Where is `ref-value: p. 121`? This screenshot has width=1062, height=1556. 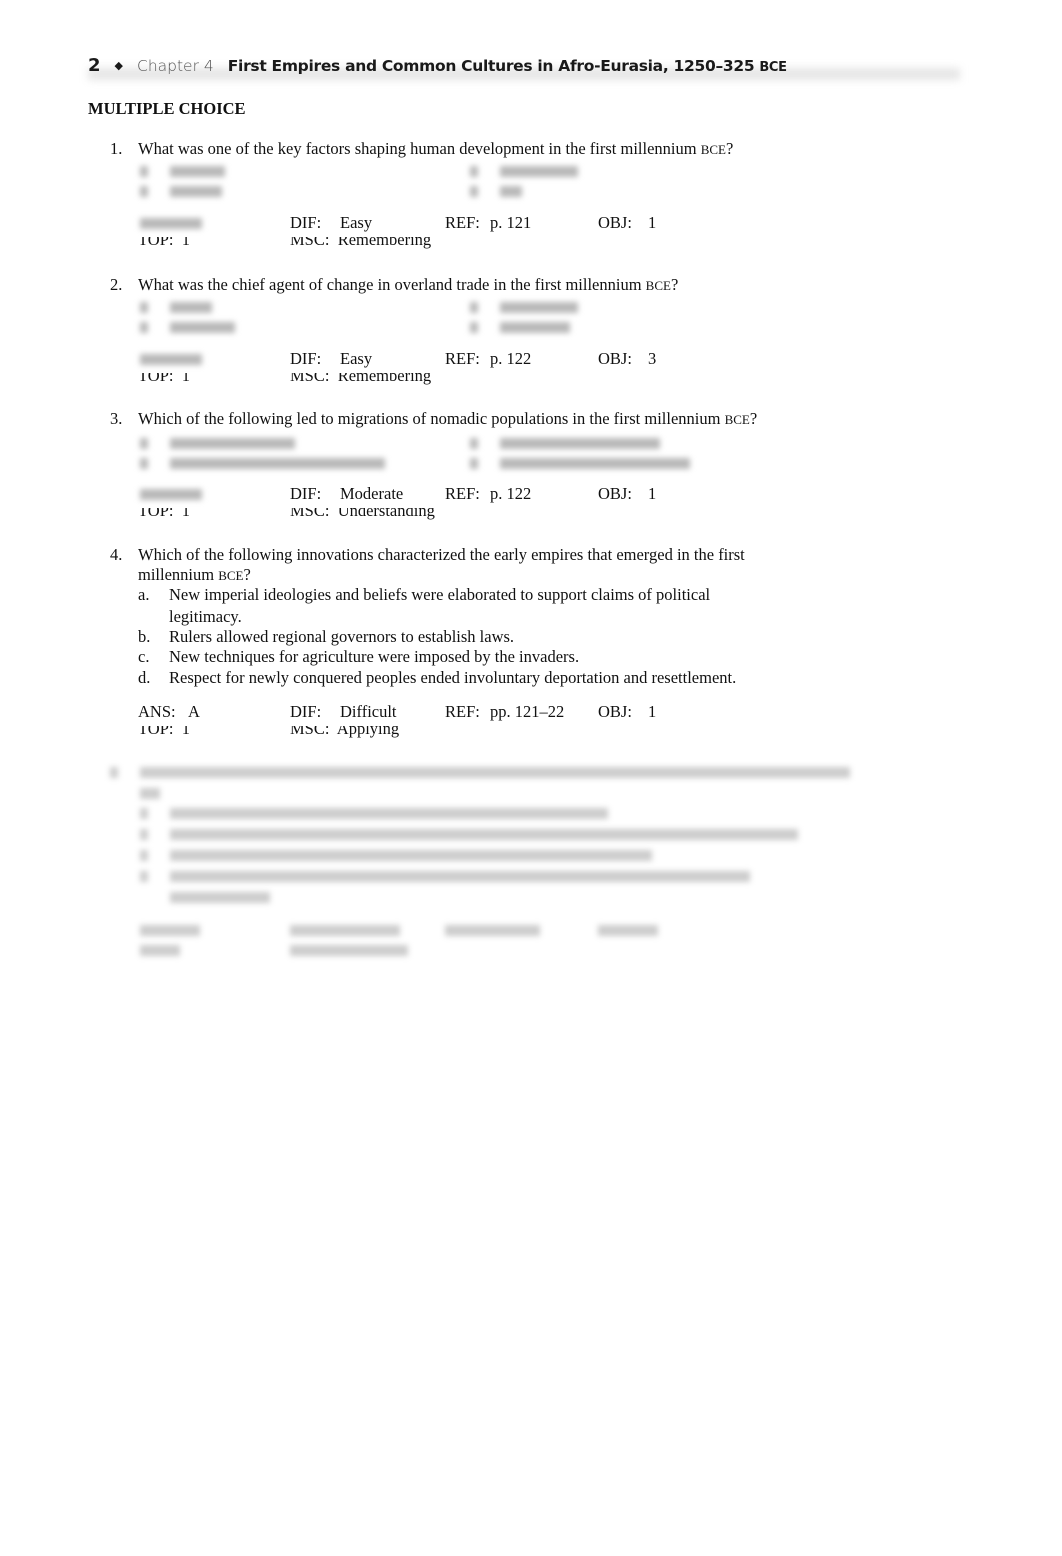 ref-value: p. 121 is located at coordinates (511, 222).